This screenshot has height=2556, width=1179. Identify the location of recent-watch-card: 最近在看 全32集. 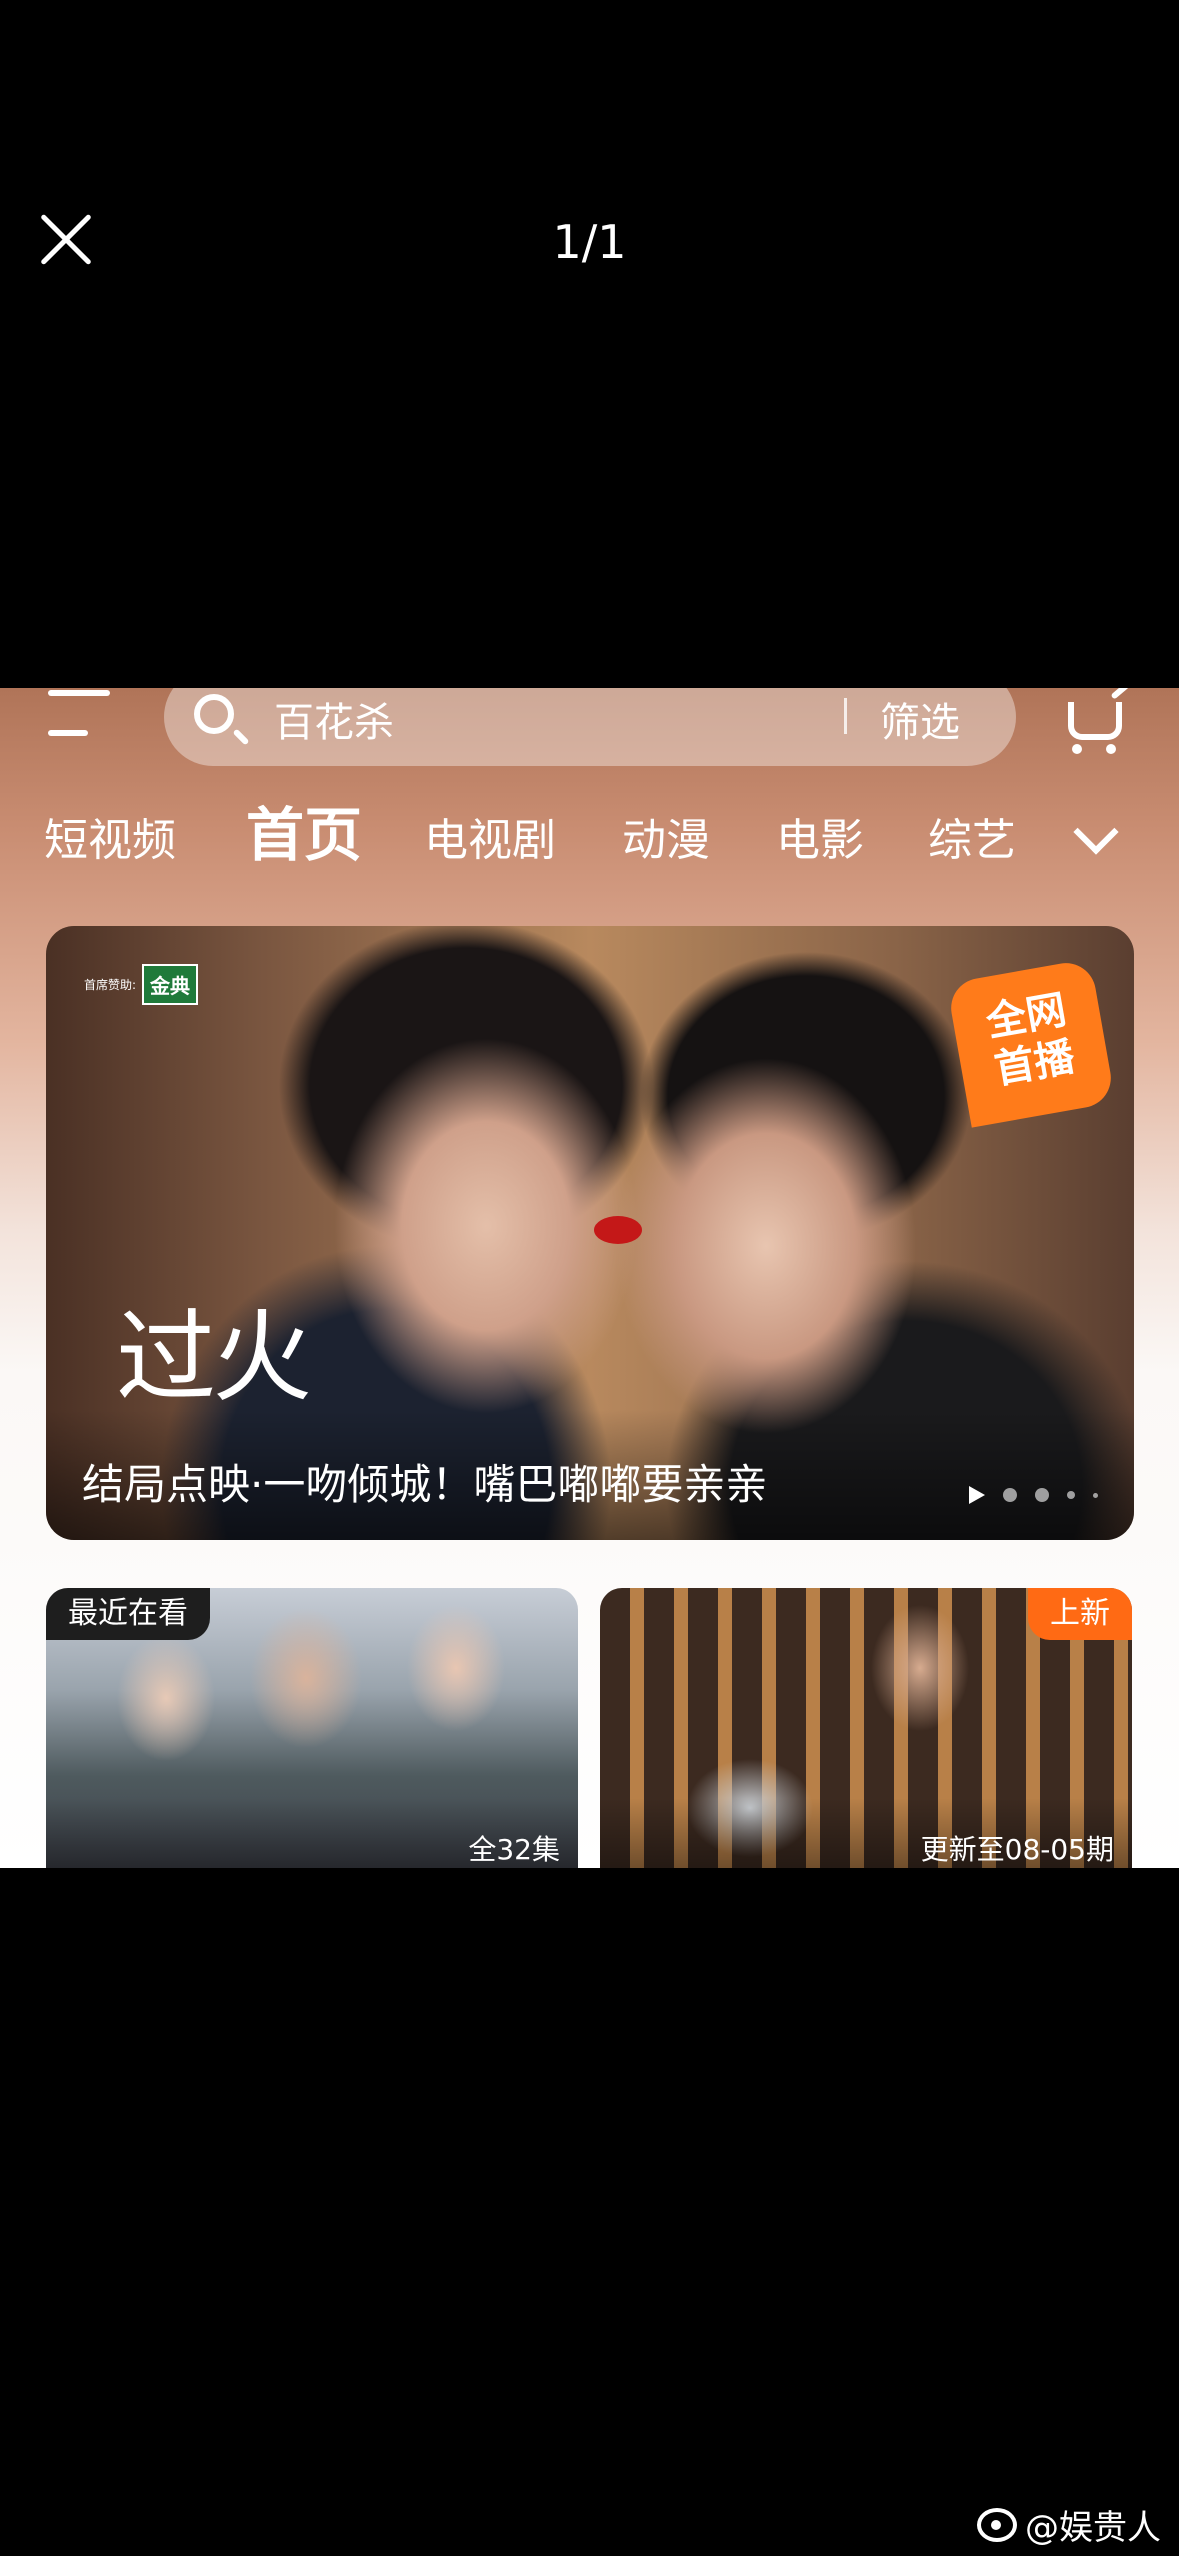
(312, 1728).